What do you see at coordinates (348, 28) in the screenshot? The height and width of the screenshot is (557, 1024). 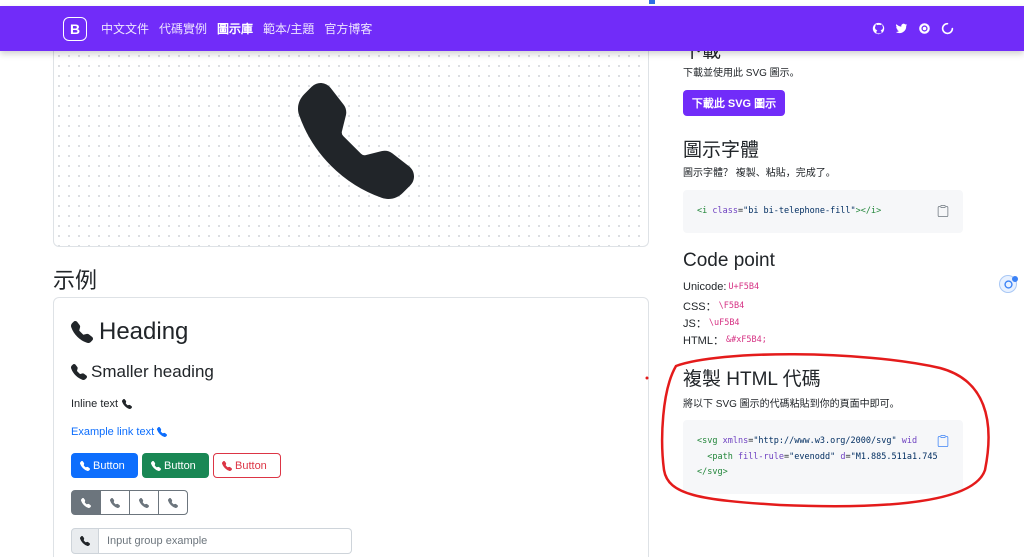 I see `nav-link-blog: 官方博客` at bounding box center [348, 28].